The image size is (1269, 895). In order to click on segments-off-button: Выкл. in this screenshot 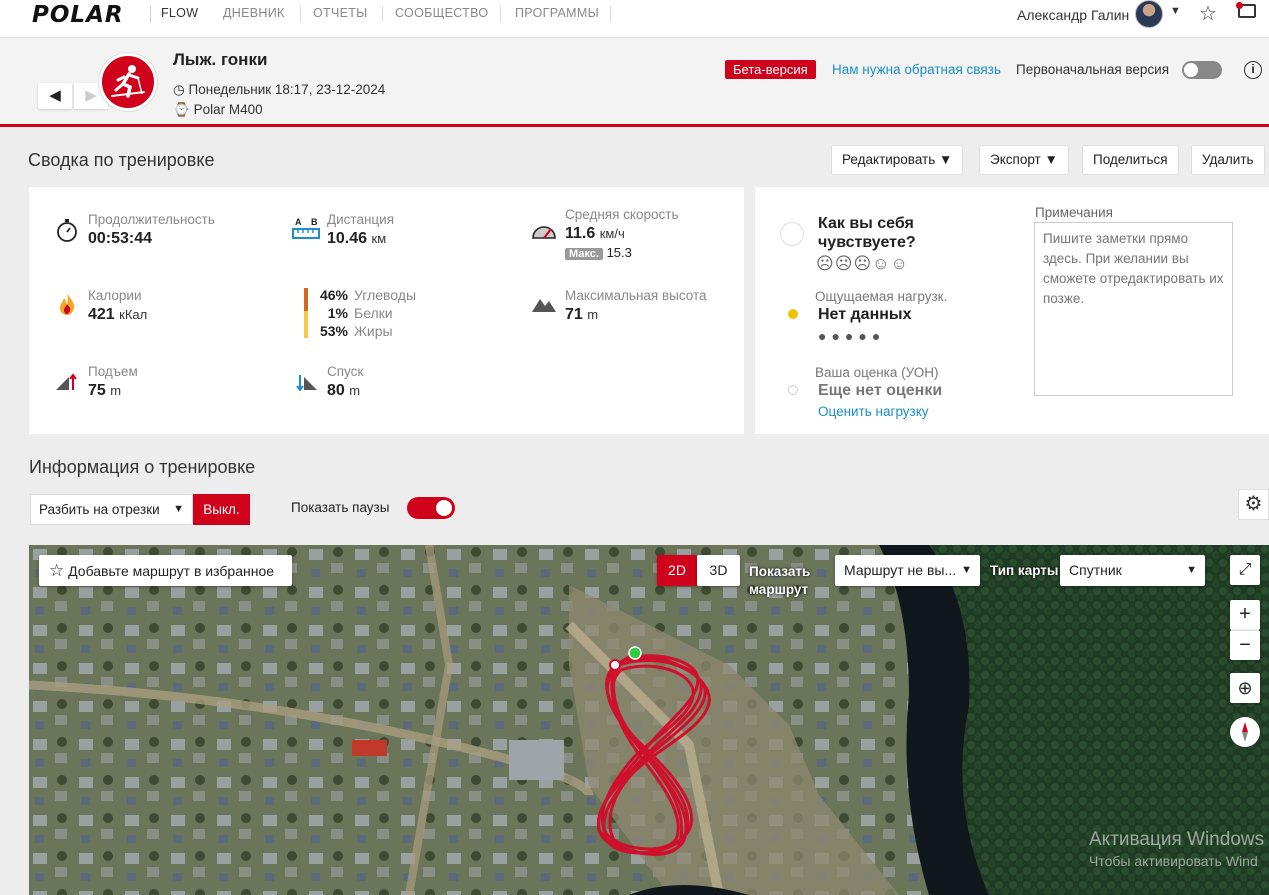, I will do `click(221, 509)`.